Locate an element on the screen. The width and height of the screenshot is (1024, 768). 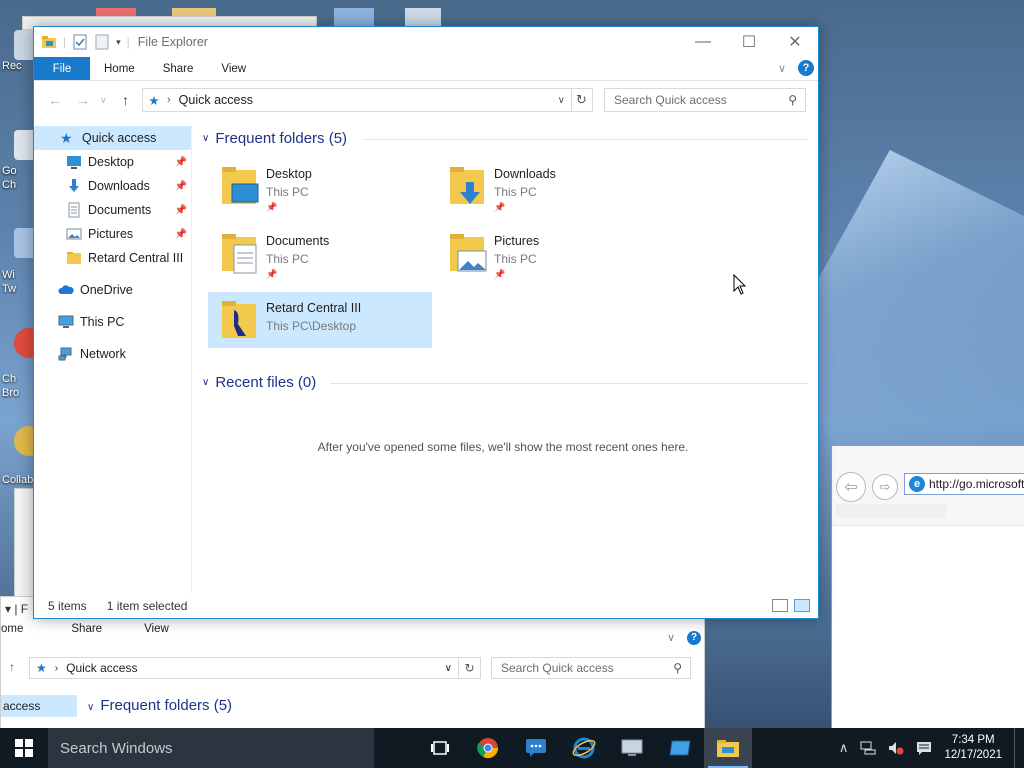
folder-tile-retard-central-iii: Retard Central III This PC\Desktop is located at coordinates (320, 320).